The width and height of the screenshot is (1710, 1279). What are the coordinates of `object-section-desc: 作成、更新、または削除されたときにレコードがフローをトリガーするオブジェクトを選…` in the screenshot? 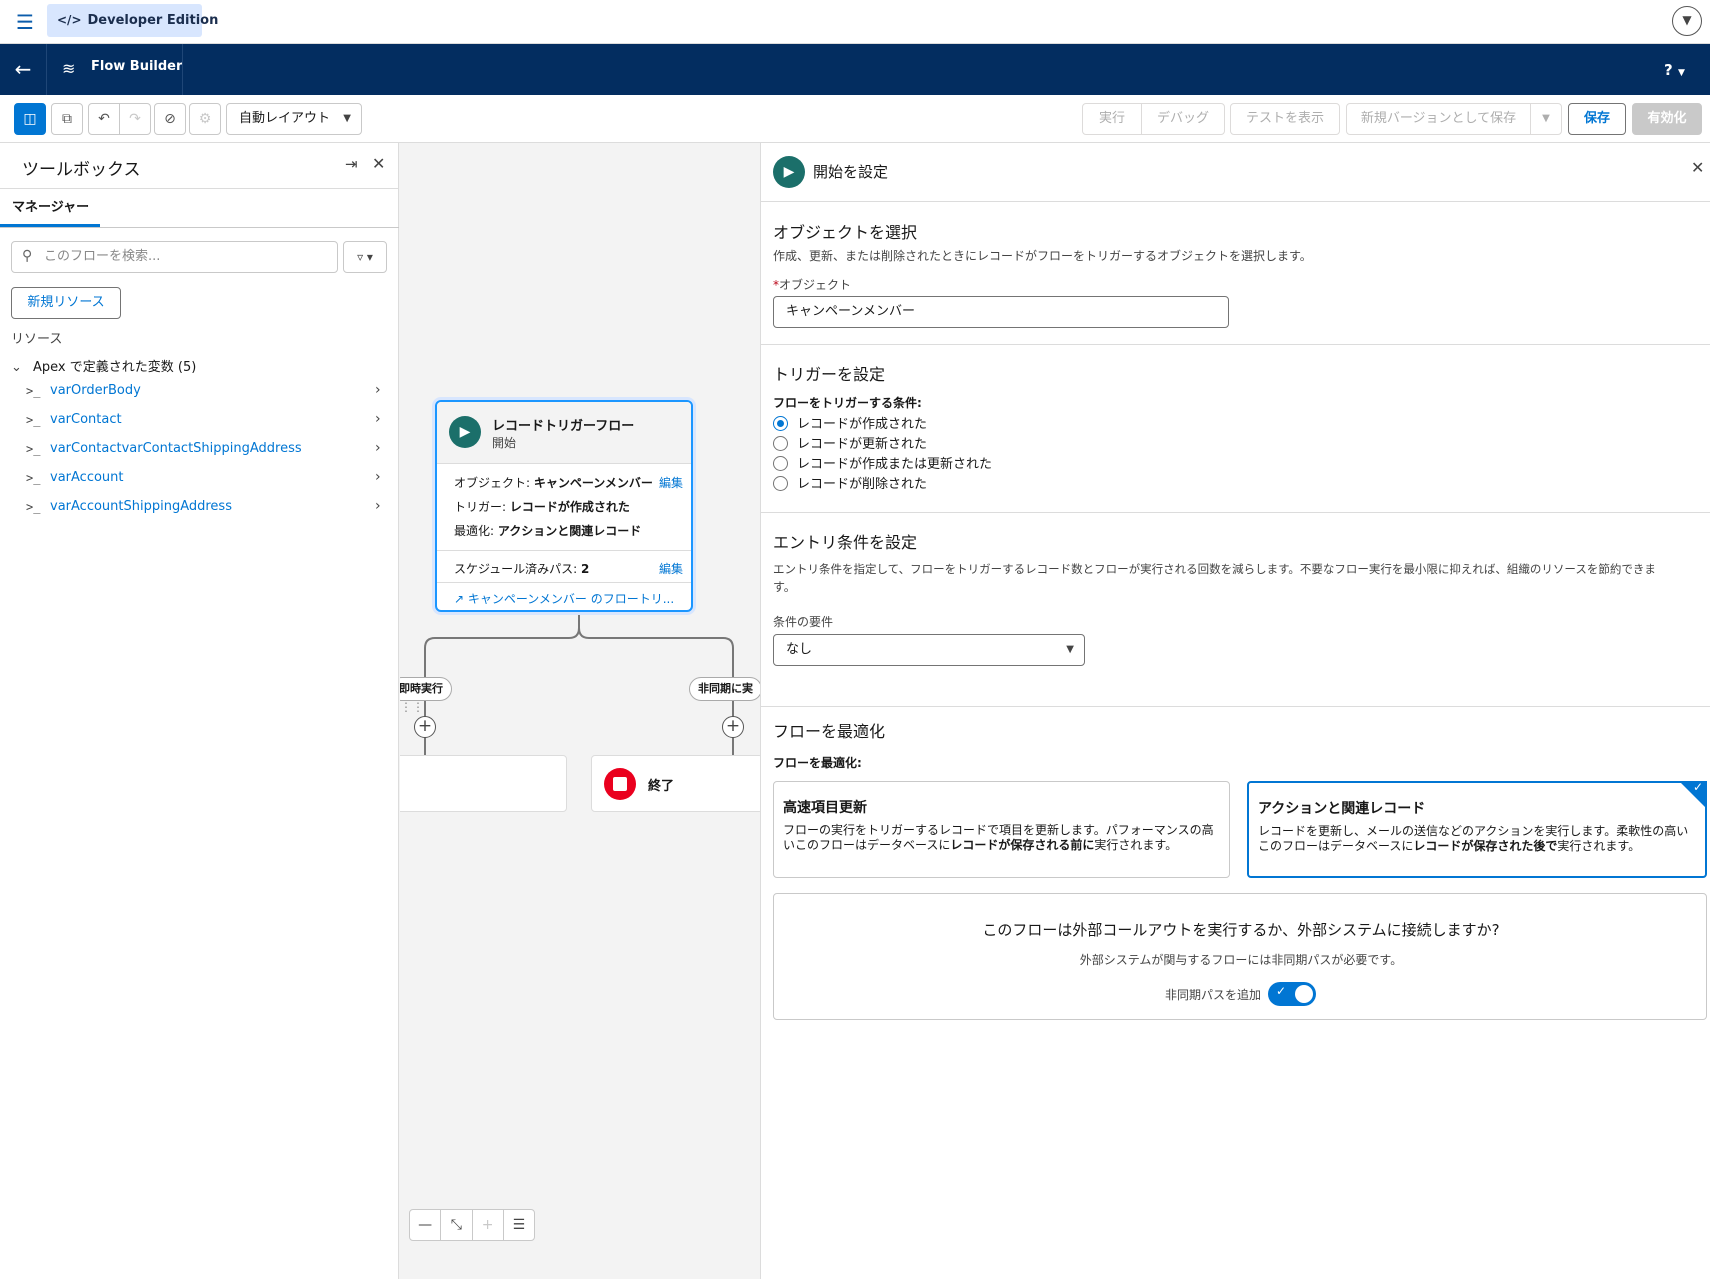 It's located at (1042, 256).